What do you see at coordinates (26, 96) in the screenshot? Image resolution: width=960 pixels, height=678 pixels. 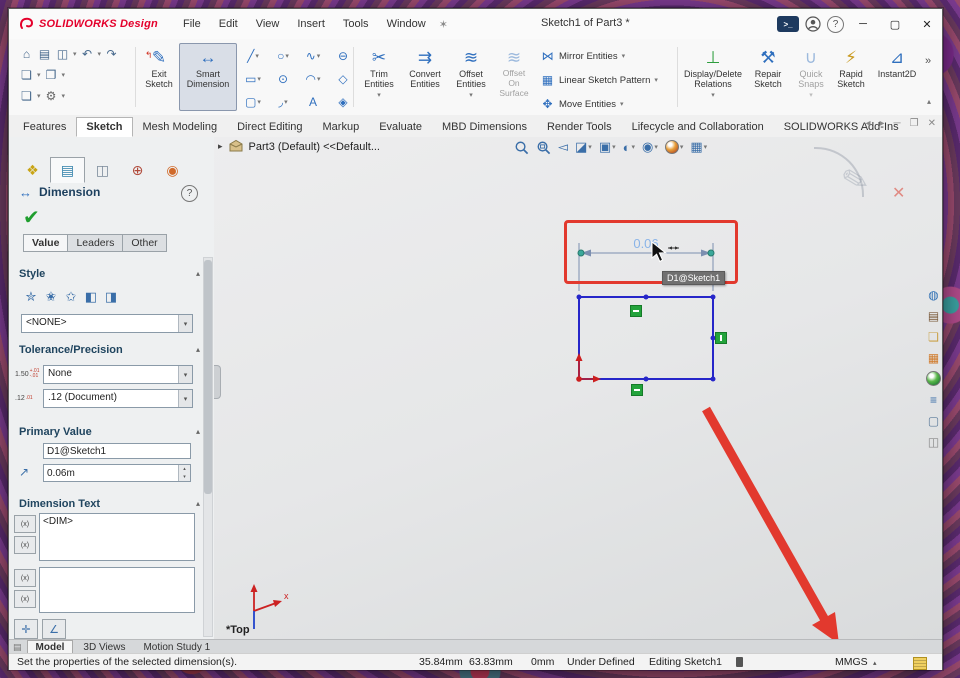 I see `sheet-icon: ❏` at bounding box center [26, 96].